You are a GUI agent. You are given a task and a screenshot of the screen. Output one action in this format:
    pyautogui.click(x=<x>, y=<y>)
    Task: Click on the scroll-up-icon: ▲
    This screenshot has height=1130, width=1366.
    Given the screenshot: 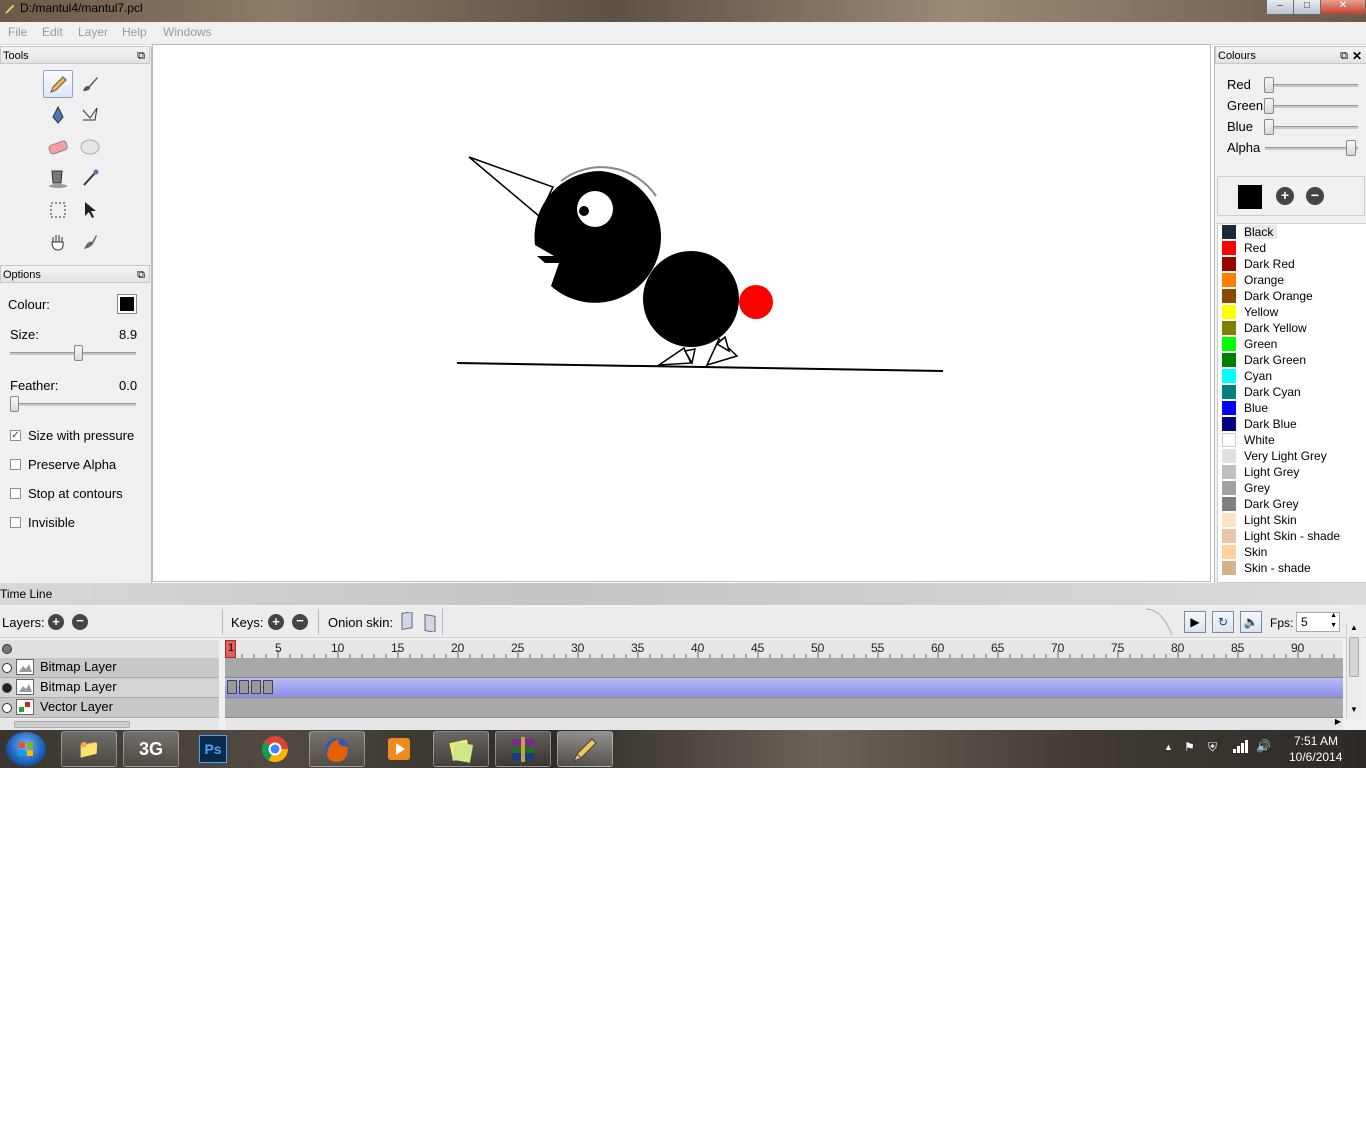 What is the action you would take?
    pyautogui.click(x=1354, y=627)
    